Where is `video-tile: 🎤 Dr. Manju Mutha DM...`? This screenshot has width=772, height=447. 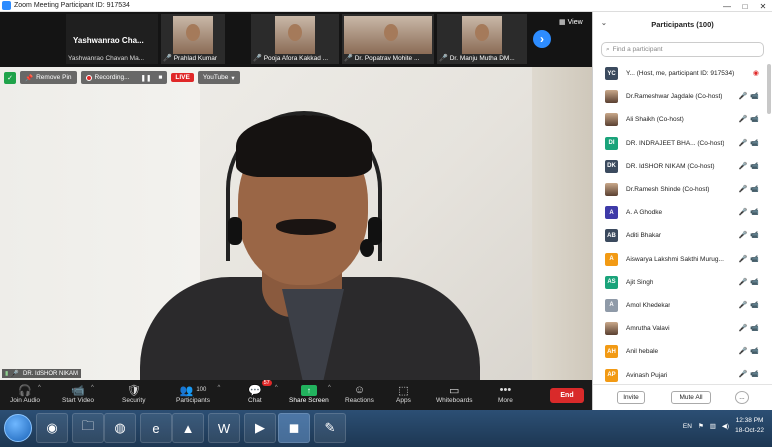 video-tile: 🎤 Dr. Manju Mutha DM... is located at coordinates (482, 39).